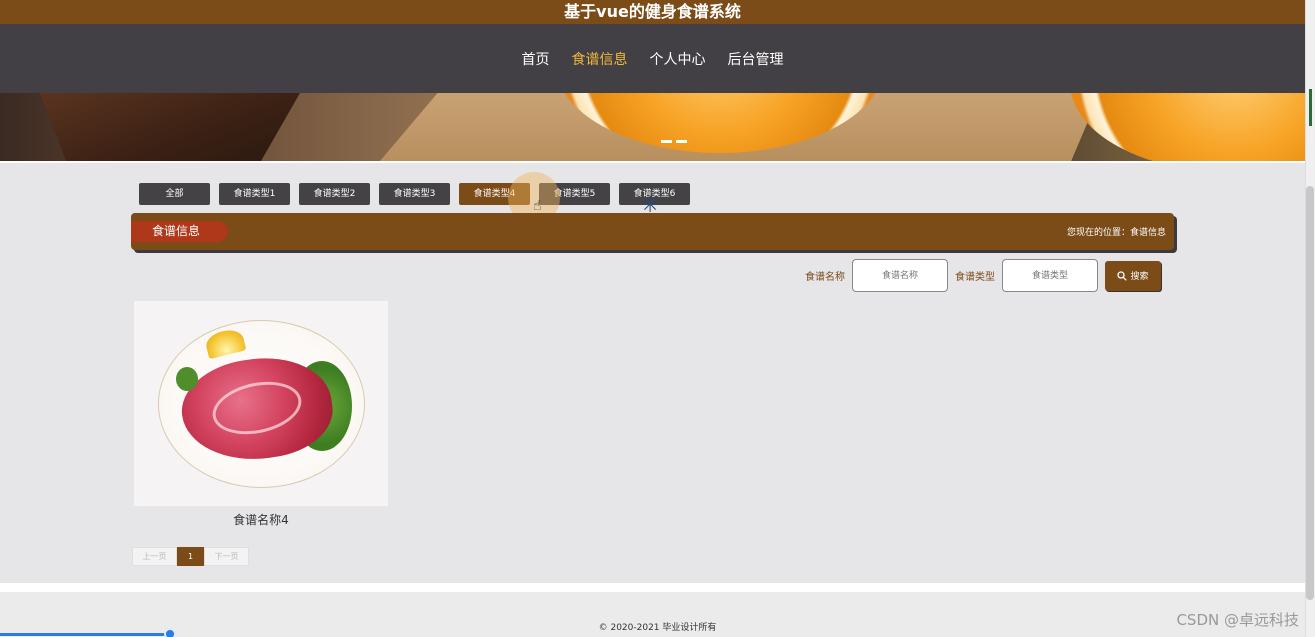  I want to click on breadcrumb: 您现在的位置：食谱信息, so click(1116, 233).